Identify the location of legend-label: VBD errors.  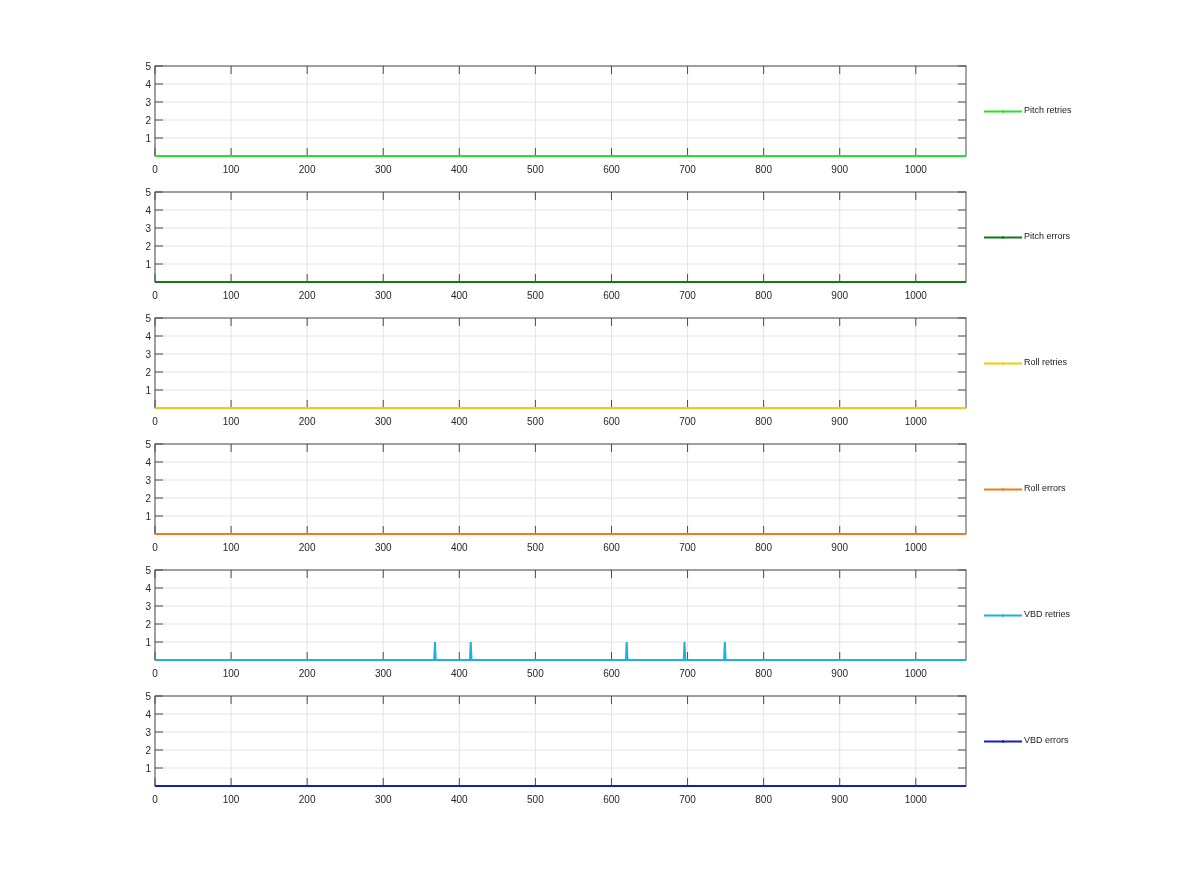
(1046, 741).